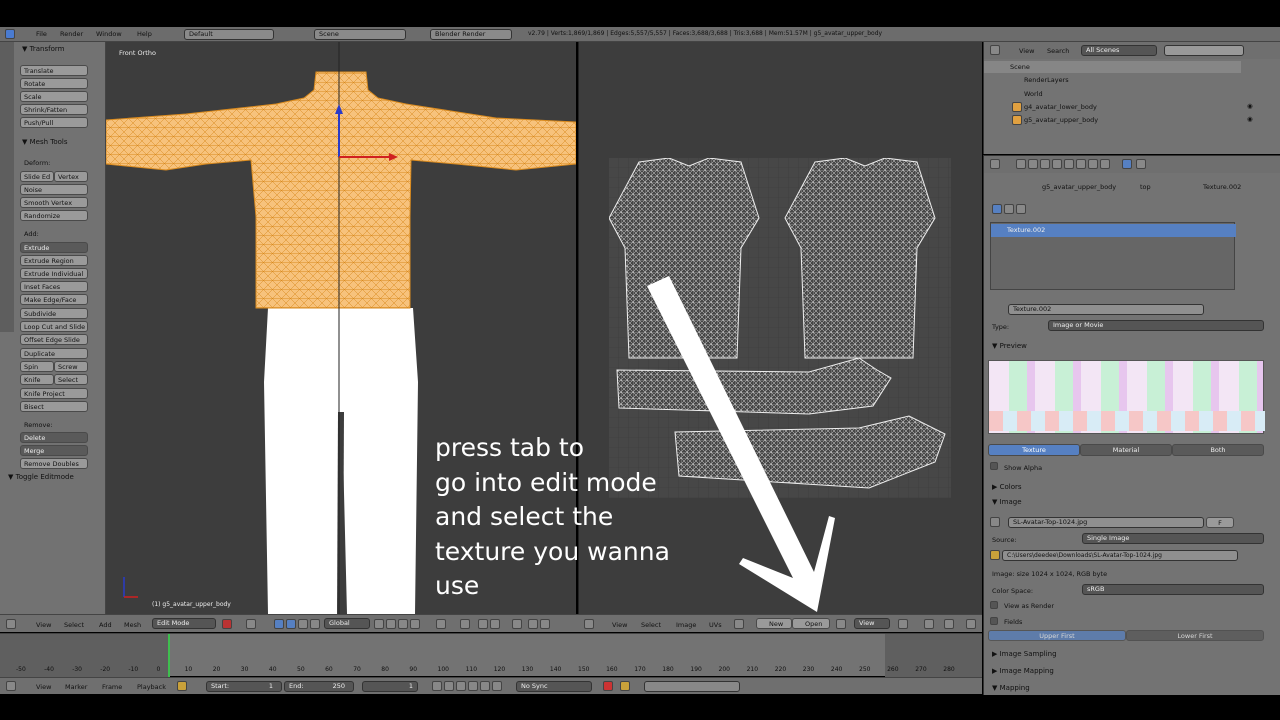 The height and width of the screenshot is (720, 1280). What do you see at coordinates (1023, 671) in the screenshot?
I see `image-mapping-header: ▶ Image Mapping` at bounding box center [1023, 671].